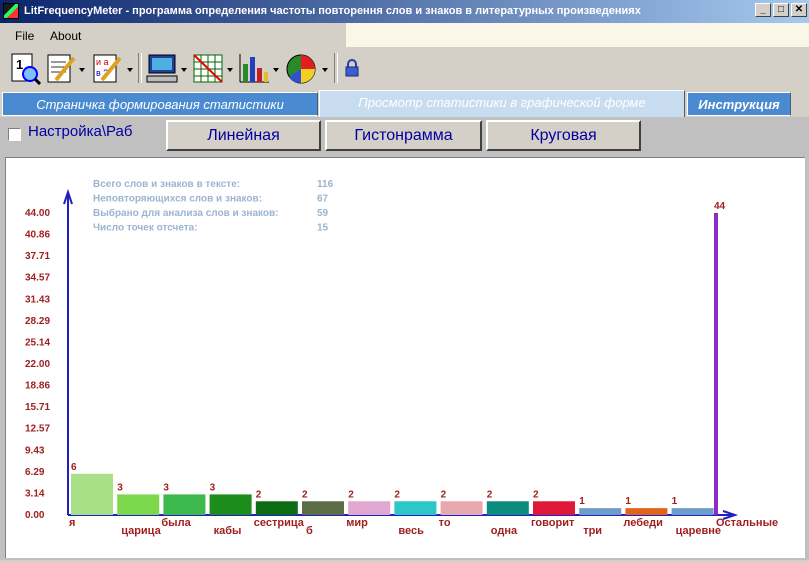  Describe the element at coordinates (739, 104) in the screenshot. I see `tab-instructions: Инструкция` at that location.